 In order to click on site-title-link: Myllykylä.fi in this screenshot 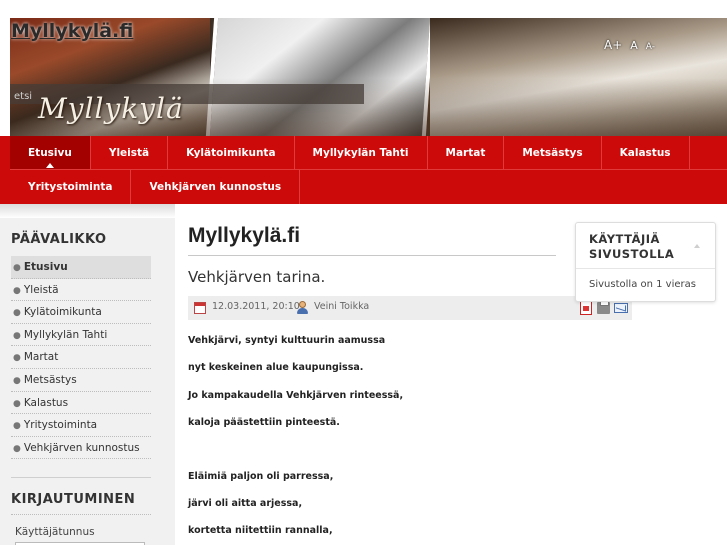, I will do `click(72, 31)`.